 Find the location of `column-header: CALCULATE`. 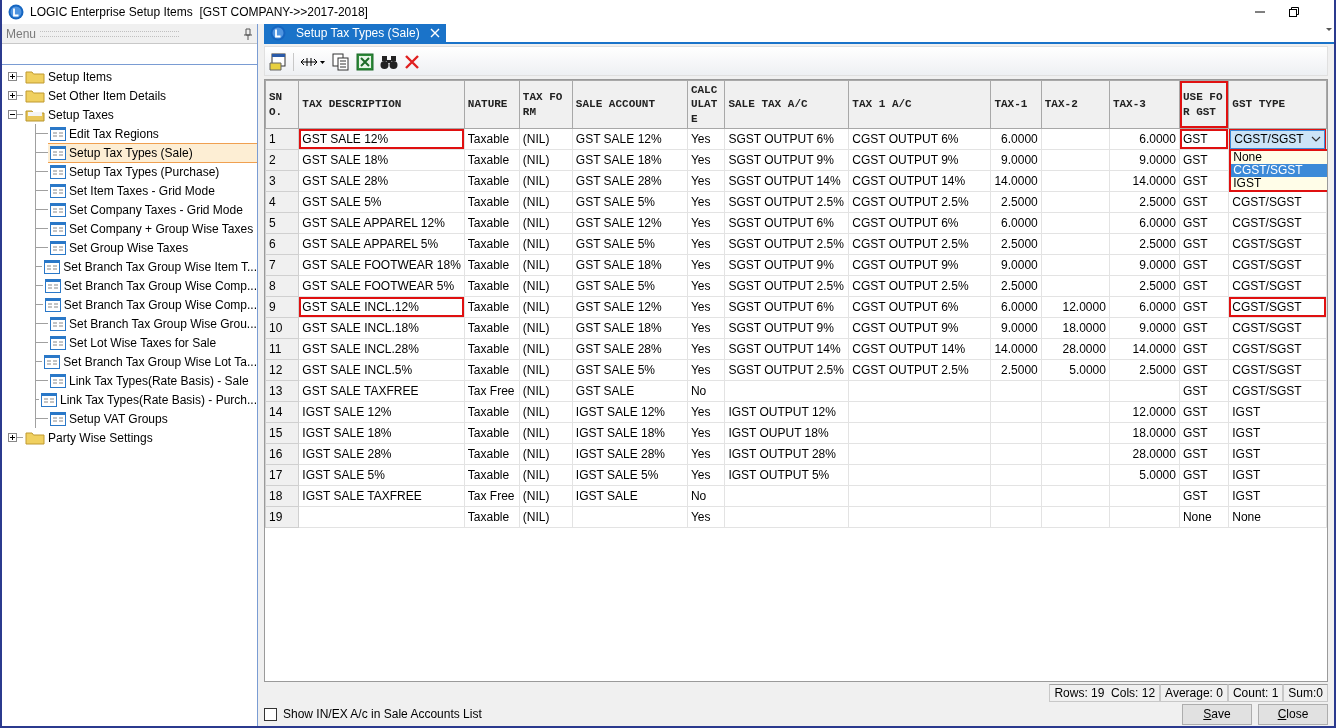

column-header: CALCULATE is located at coordinates (706, 104).